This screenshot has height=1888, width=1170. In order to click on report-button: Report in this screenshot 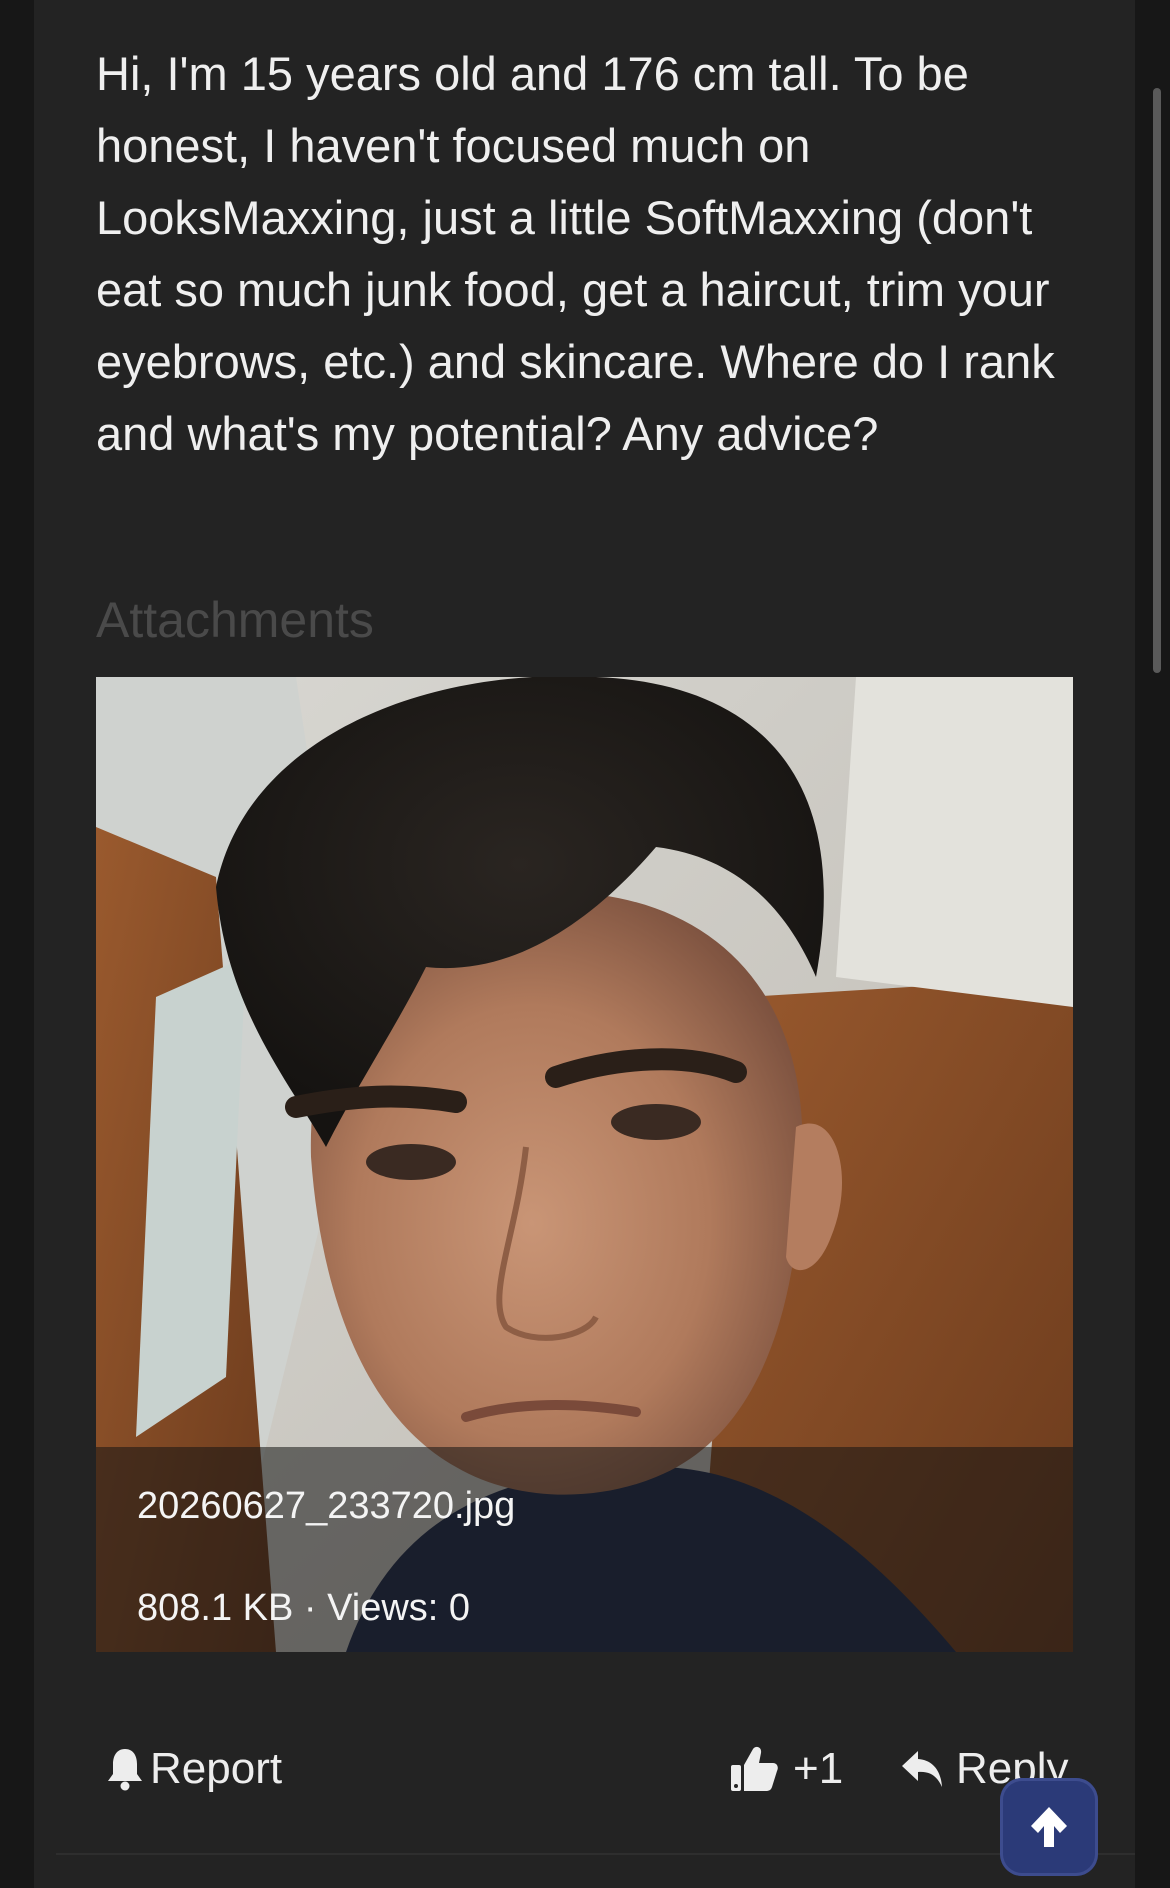, I will do `click(194, 1769)`.